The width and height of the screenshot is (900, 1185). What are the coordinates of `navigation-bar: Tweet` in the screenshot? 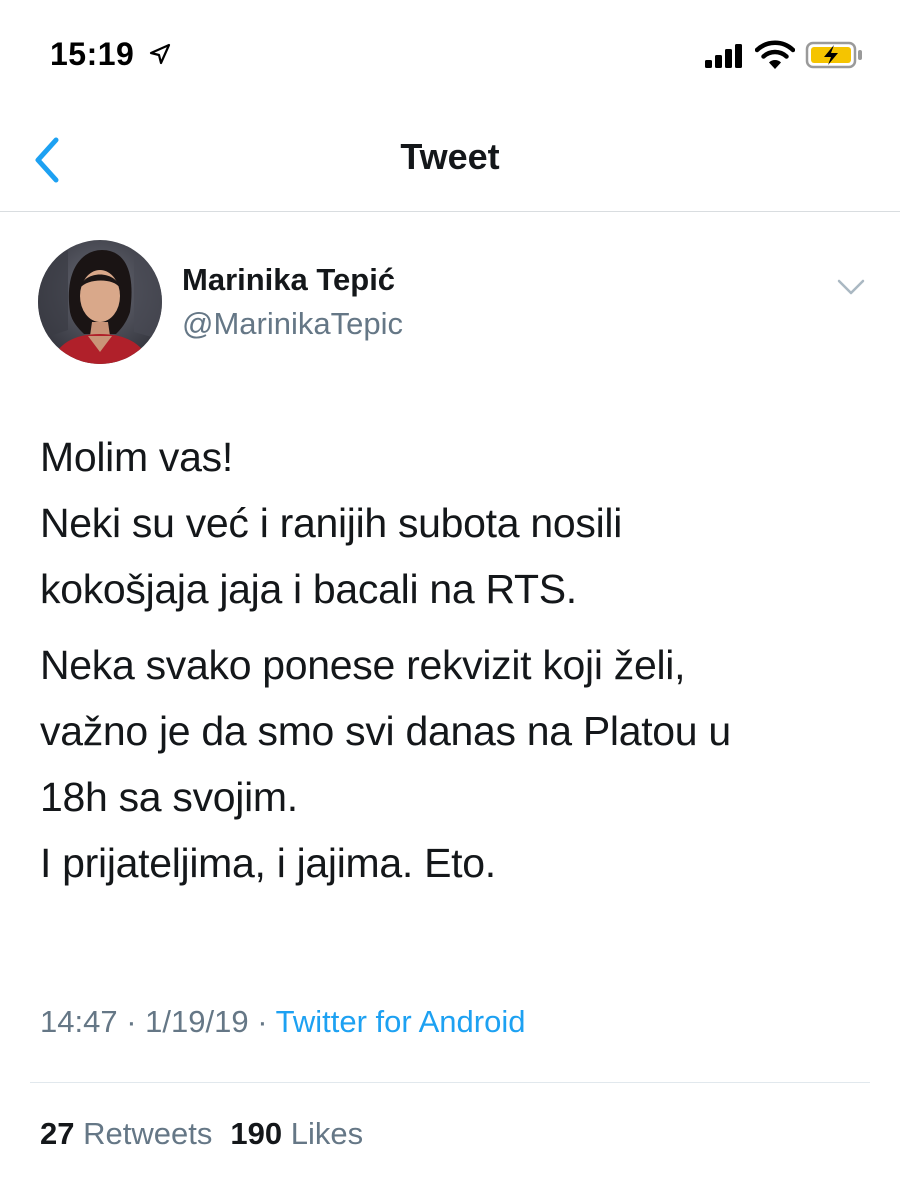 It's located at (450, 161).